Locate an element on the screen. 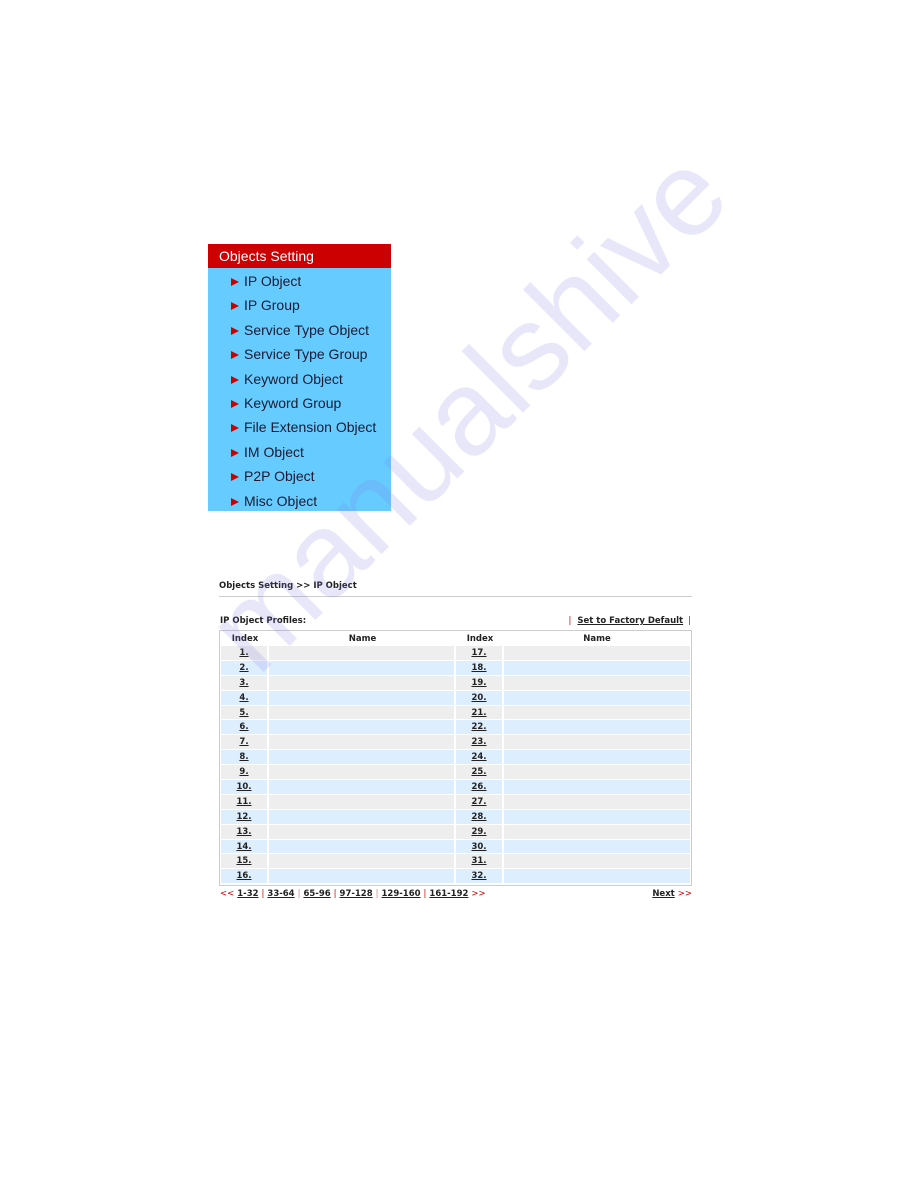 The width and height of the screenshot is (918, 1188). menu-item-label: IP Group is located at coordinates (272, 305).